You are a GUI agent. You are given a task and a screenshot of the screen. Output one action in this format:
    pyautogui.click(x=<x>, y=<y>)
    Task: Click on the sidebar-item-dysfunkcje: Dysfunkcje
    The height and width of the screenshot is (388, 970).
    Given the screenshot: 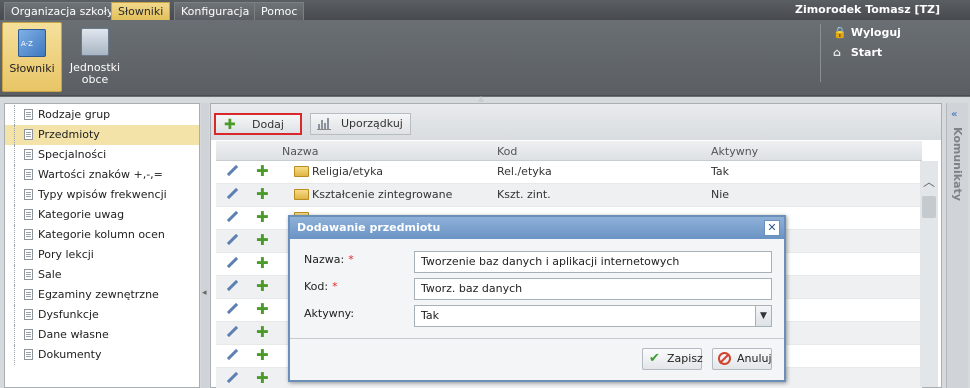 What is the action you would take?
    pyautogui.click(x=102, y=315)
    